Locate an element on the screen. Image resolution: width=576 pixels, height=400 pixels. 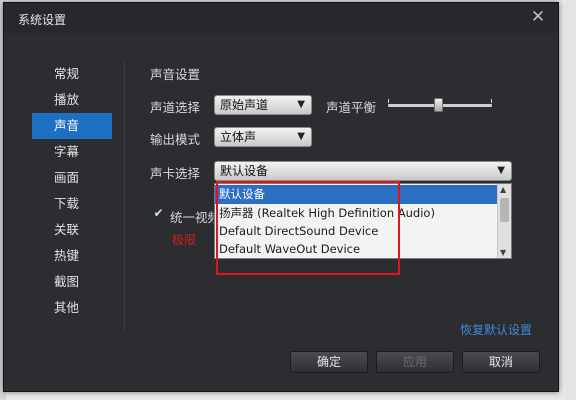
unify-checkbox: ✔ is located at coordinates (158, 213).